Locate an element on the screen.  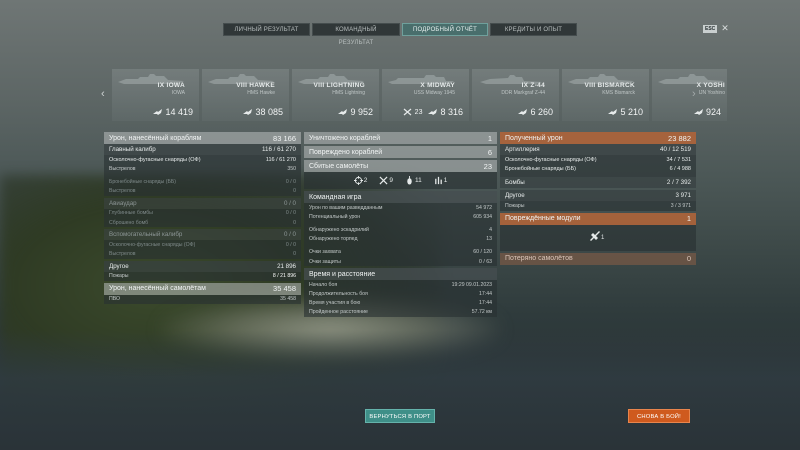
stat-row: Пройденное расстояние 57.72 км is located at coordinates (400, 312).